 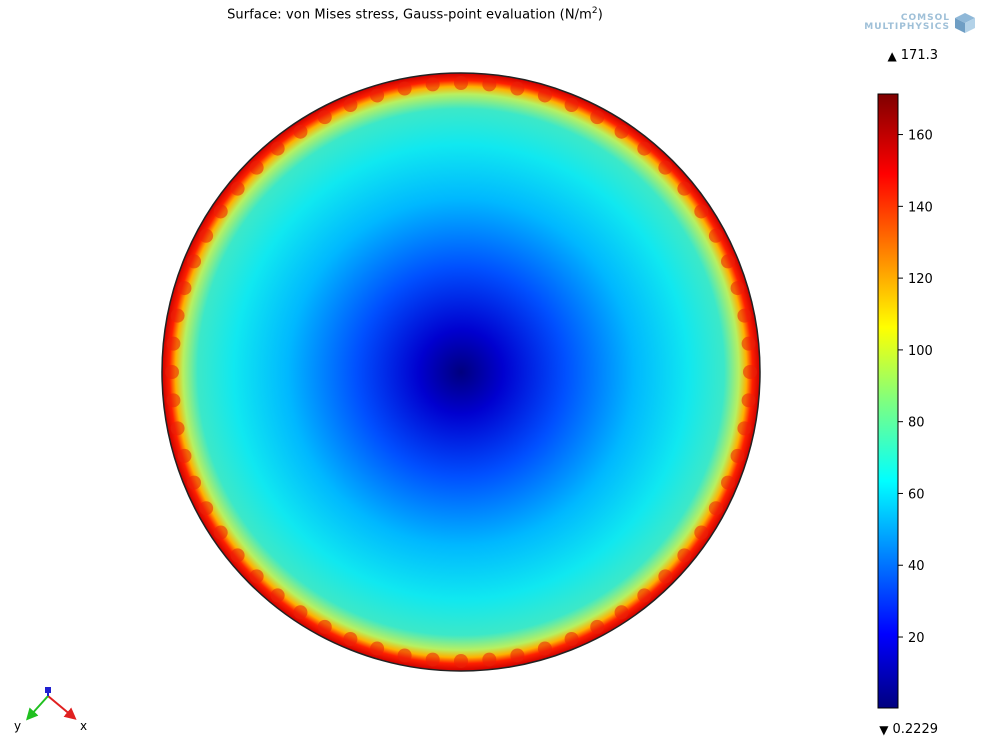 What do you see at coordinates (915, 729) in the screenshot?
I see `colorbar-min-value: 0.2229` at bounding box center [915, 729].